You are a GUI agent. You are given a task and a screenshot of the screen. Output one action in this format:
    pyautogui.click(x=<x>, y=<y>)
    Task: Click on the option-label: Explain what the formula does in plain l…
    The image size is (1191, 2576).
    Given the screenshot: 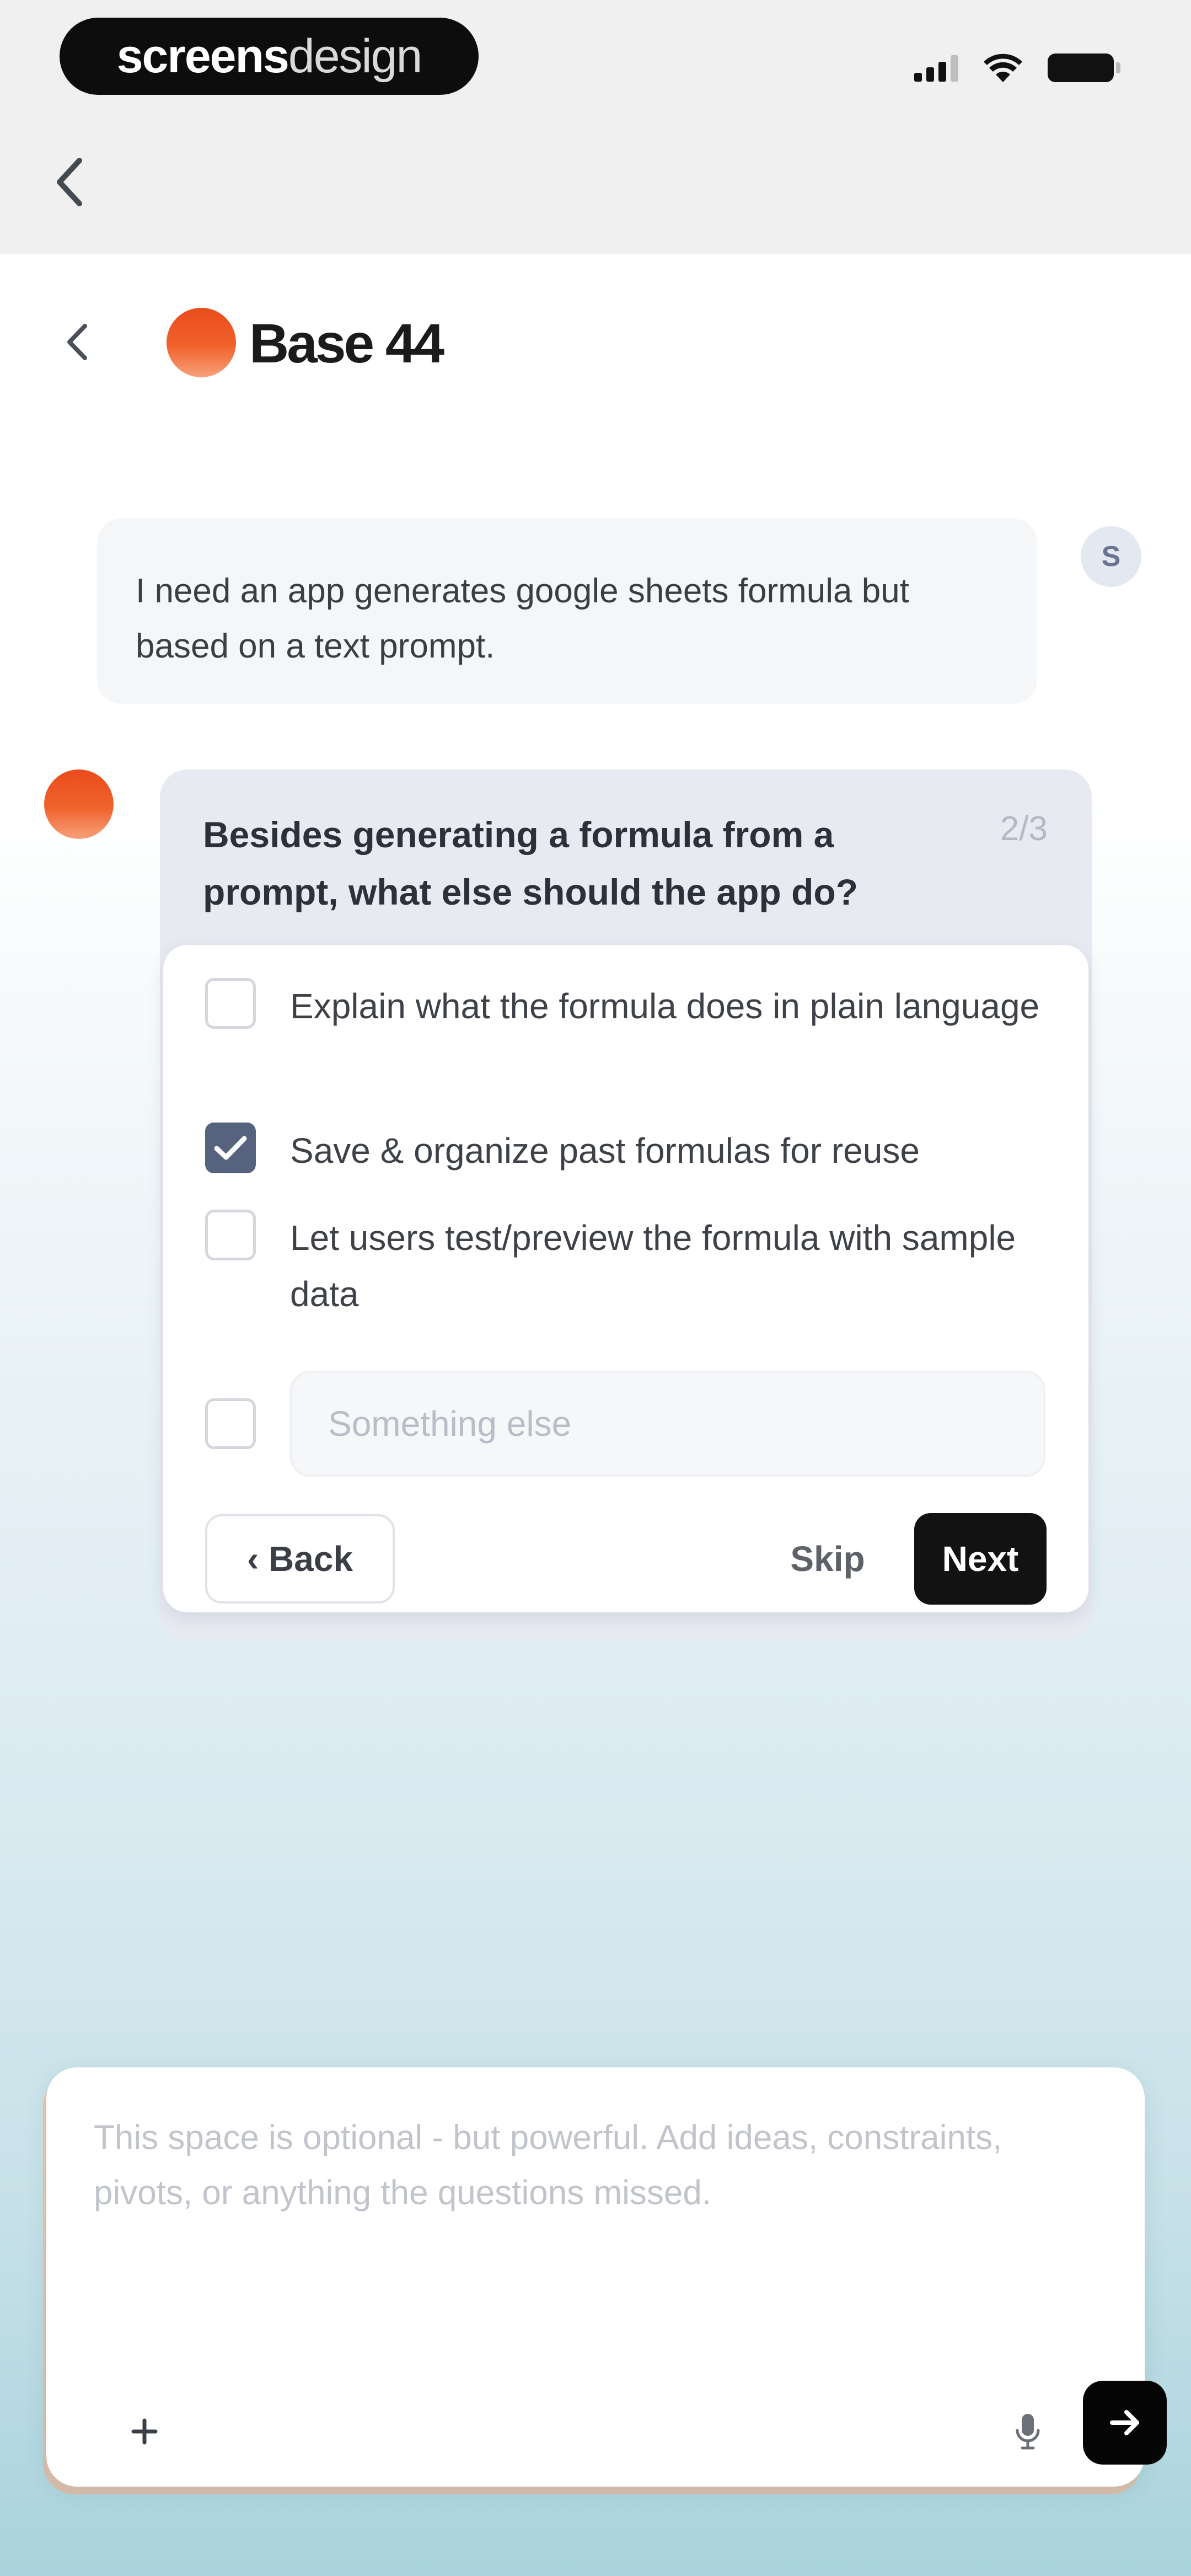 What is the action you would take?
    pyautogui.click(x=665, y=1006)
    